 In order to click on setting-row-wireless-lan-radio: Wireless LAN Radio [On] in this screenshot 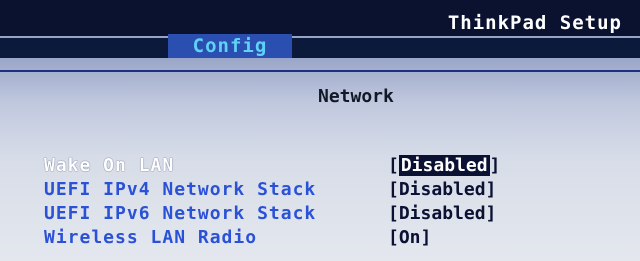, I will do `click(324, 238)`.